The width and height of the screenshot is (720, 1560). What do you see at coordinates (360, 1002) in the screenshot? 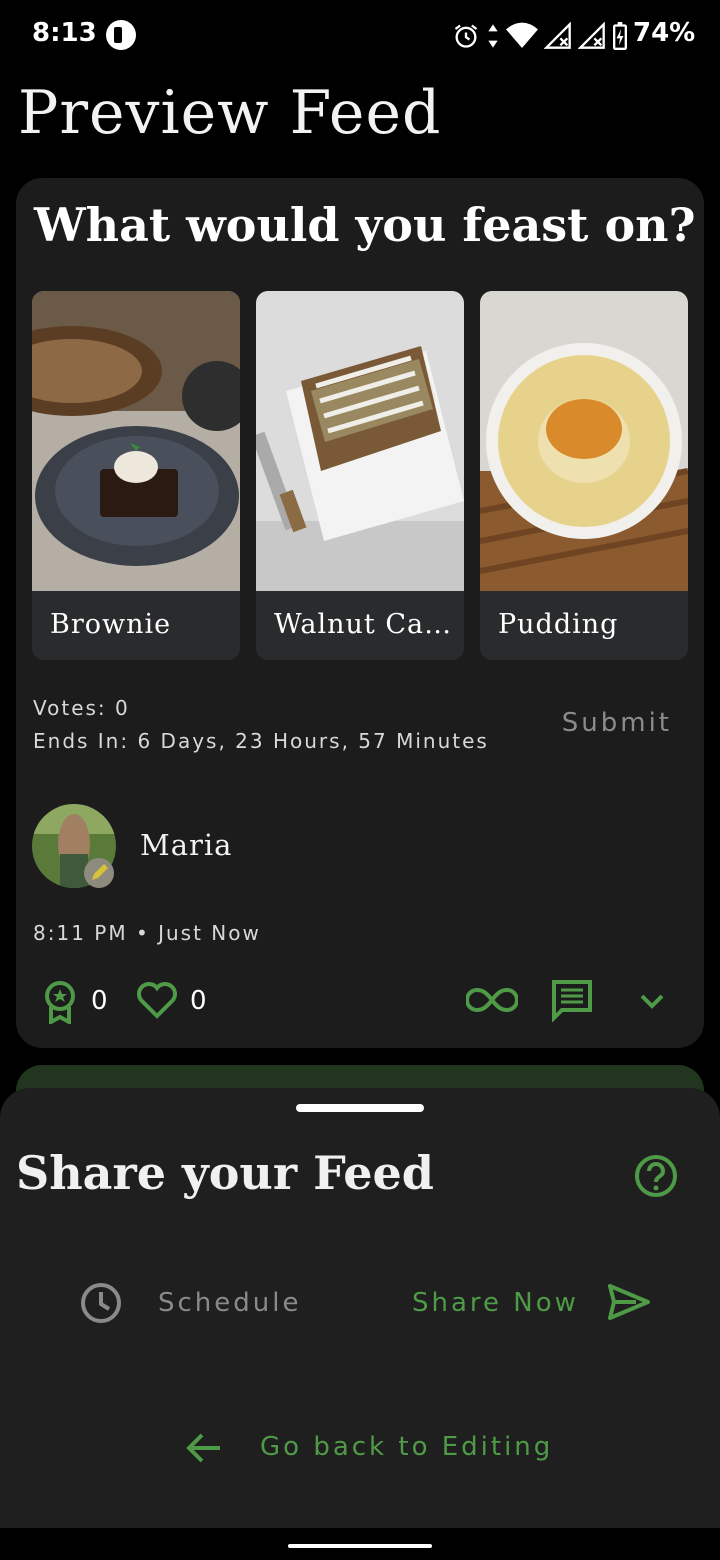
I see `post-actions: 0 0` at bounding box center [360, 1002].